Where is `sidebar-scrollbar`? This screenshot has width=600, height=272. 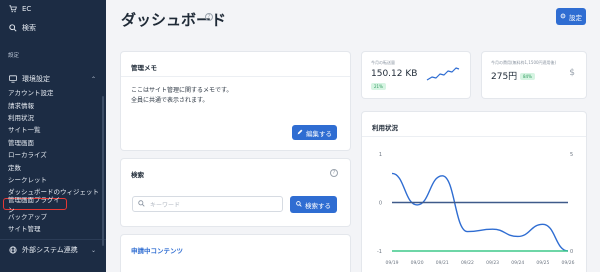 sidebar-scrollbar is located at coordinates (103, 171).